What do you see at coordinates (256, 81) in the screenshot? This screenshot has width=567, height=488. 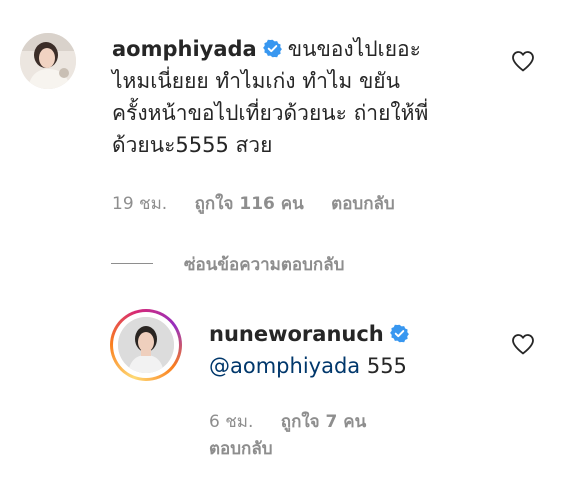 I see `comment-text-line-2: ไหมเนี่ยยย ทำไมเก่ง ทำไม ขยัน` at bounding box center [256, 81].